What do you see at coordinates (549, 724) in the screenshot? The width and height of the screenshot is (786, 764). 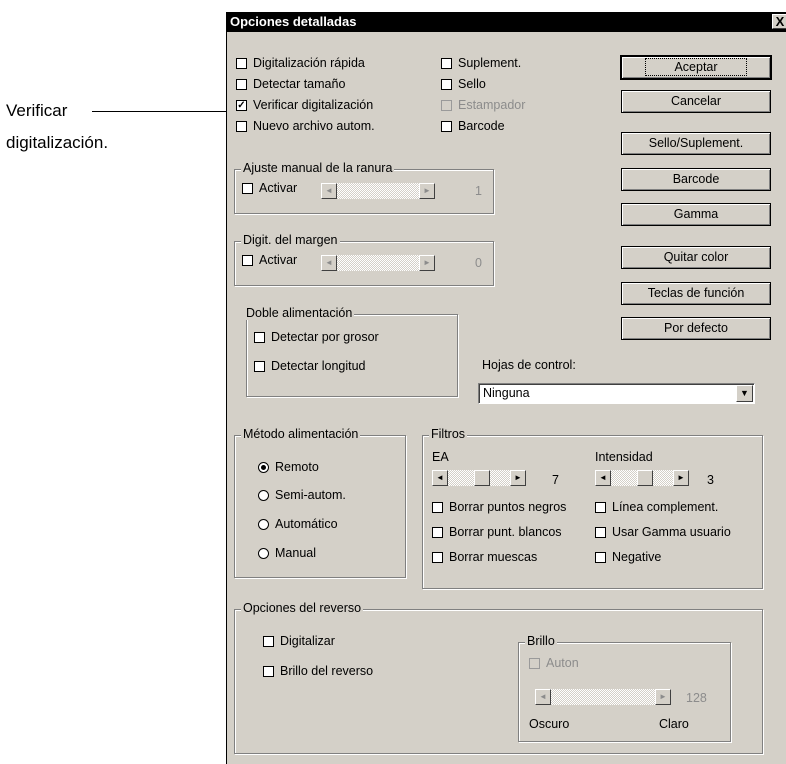 I see `dark-label: Oscuro` at bounding box center [549, 724].